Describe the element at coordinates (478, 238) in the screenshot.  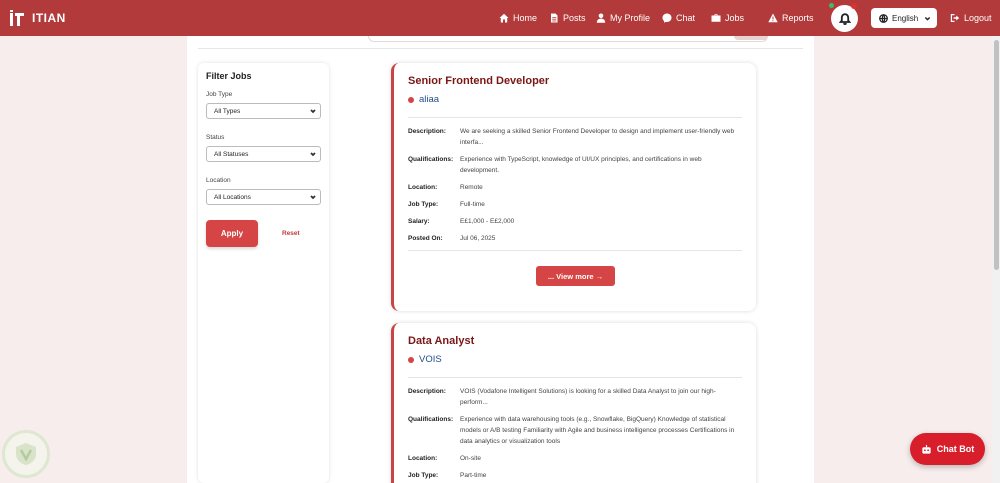
I see `posted-on-value: Jul 06, 2025` at that location.